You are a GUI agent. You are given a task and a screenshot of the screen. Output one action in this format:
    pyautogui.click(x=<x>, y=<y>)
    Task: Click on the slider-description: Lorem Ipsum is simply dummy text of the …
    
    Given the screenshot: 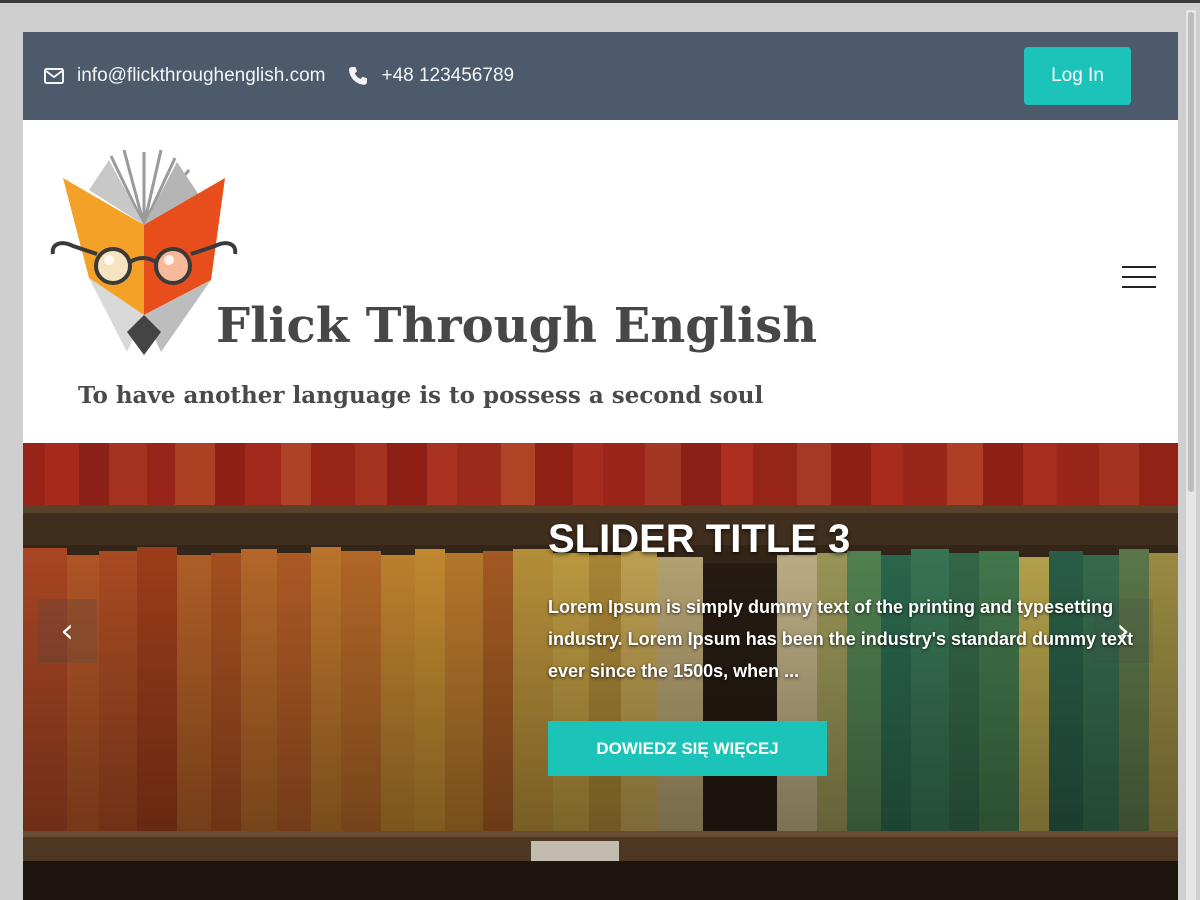 What is the action you would take?
    pyautogui.click(x=841, y=639)
    